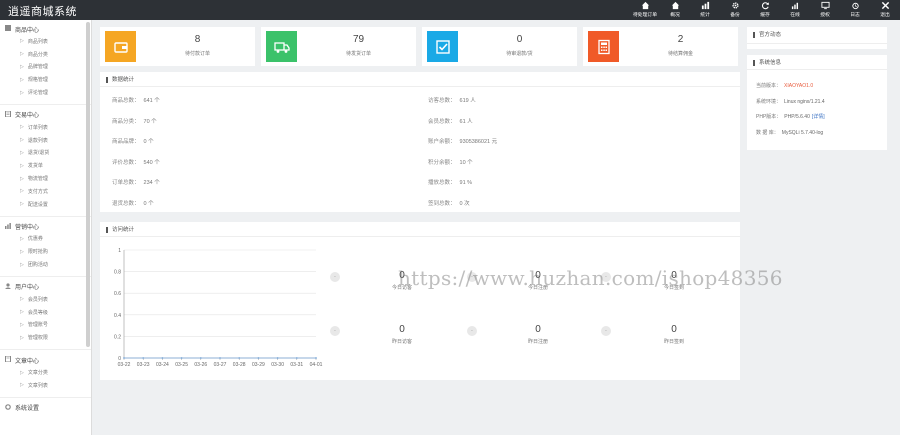  I want to click on data-row-right: 积分余额： 10 个, so click(450, 162).